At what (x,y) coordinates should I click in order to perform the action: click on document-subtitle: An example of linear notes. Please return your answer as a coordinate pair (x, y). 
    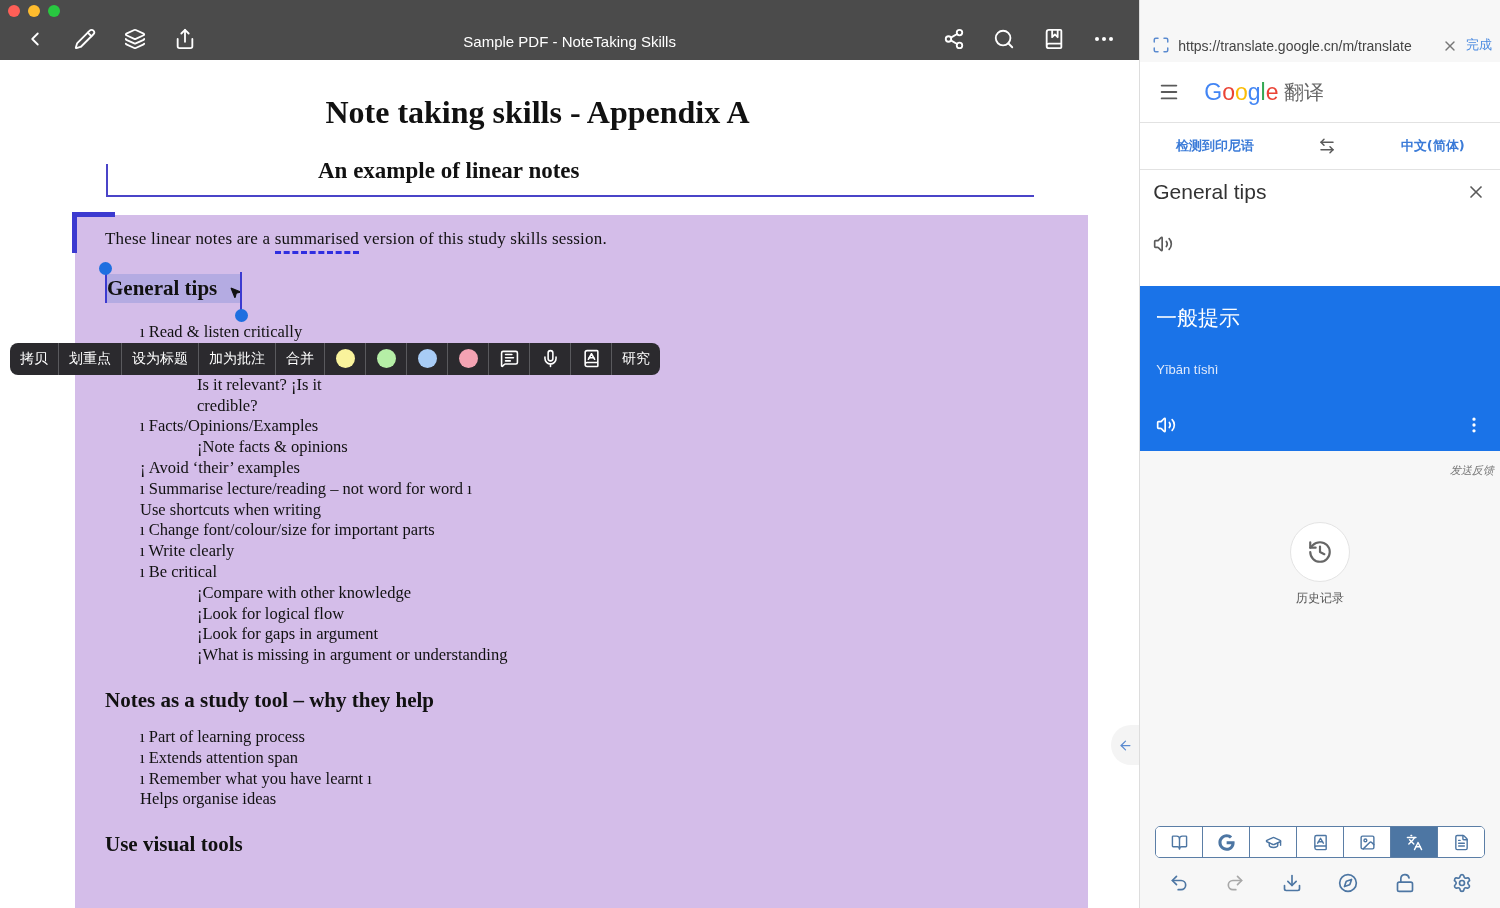
    Looking at the image, I should click on (449, 171).